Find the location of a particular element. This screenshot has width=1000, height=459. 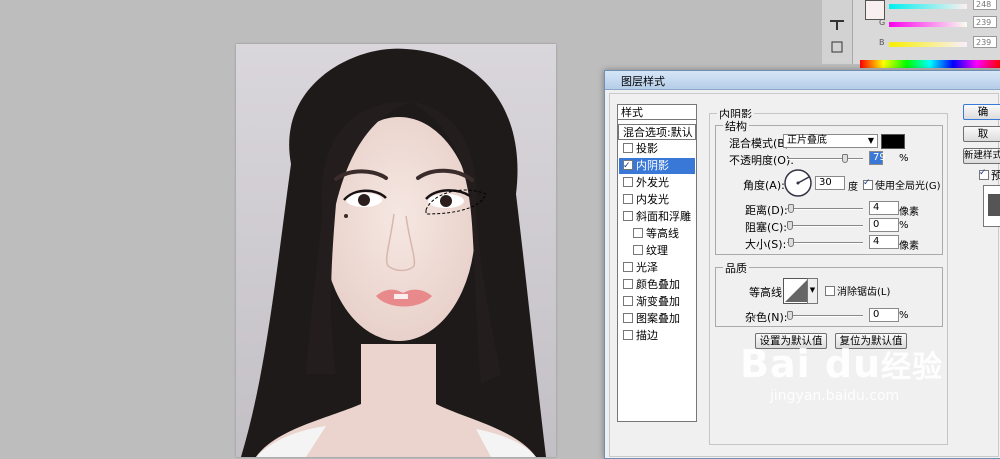

structure-title: 结构 is located at coordinates (736, 126).